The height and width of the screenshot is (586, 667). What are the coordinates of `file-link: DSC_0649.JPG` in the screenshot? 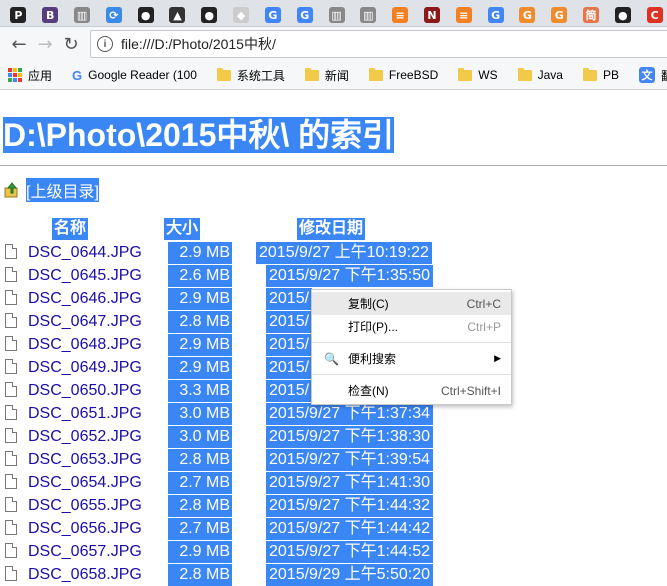 It's located at (85, 368).